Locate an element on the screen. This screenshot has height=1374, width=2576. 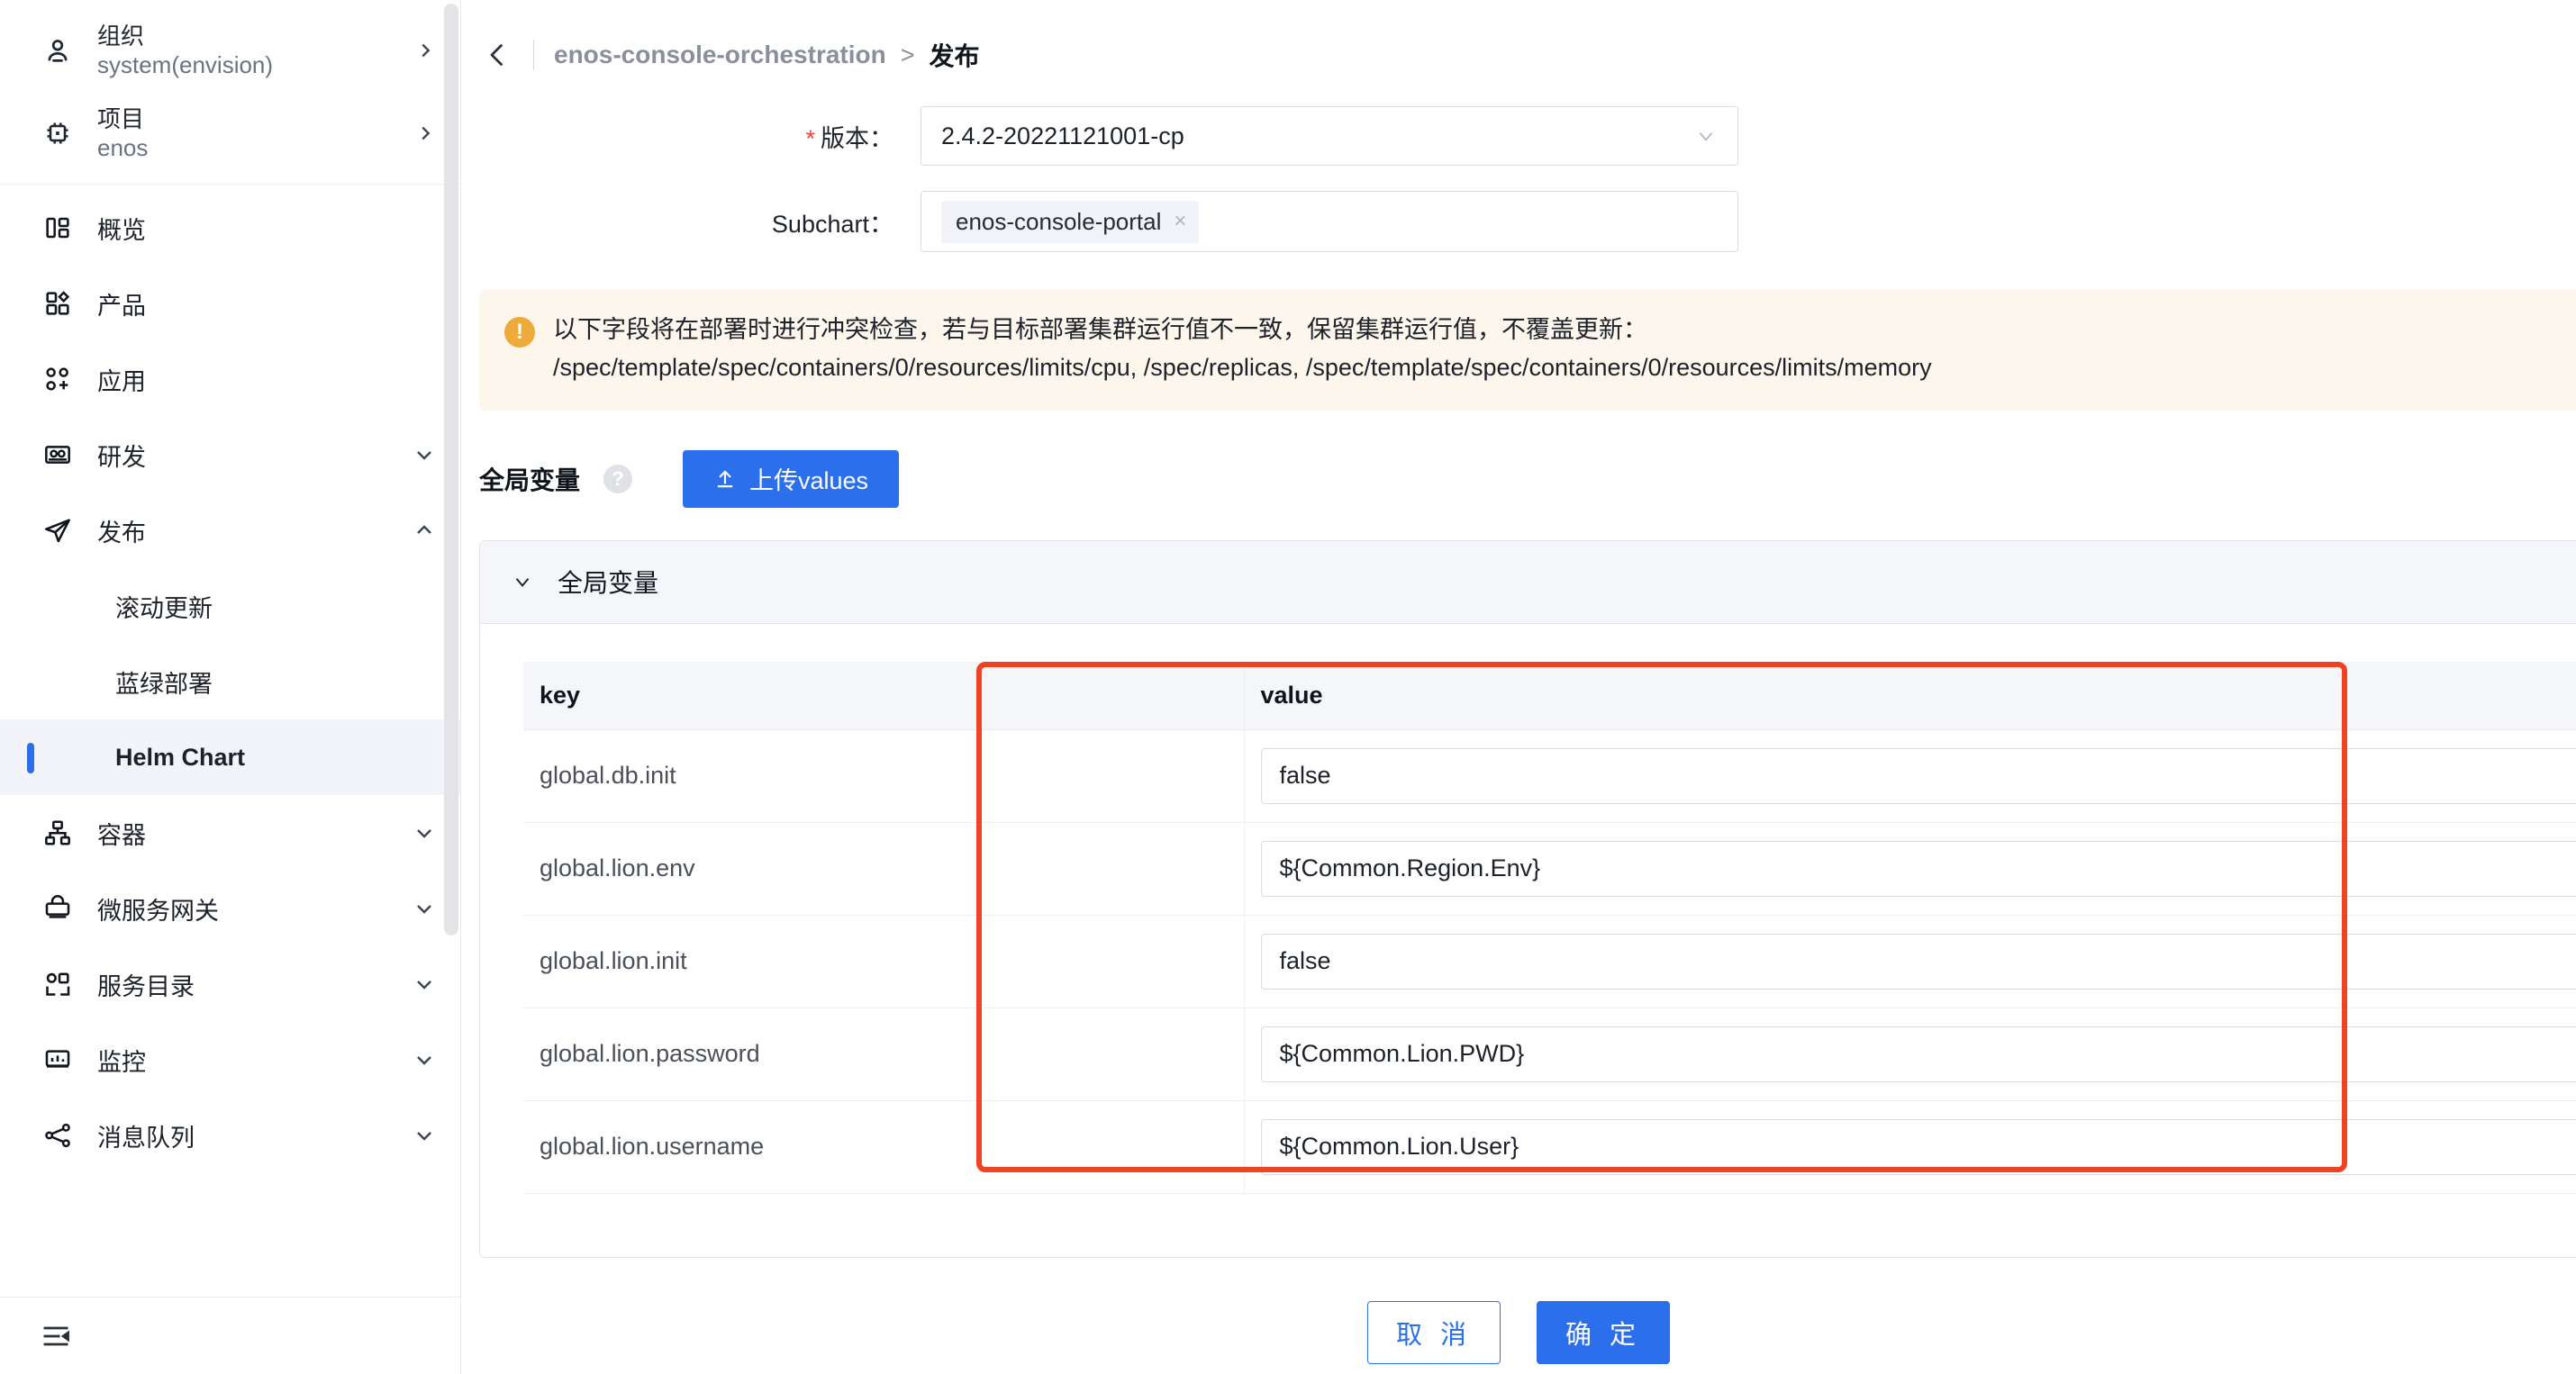
value-input: ${Common.Lion.PWD} is located at coordinates (1918, 1054).